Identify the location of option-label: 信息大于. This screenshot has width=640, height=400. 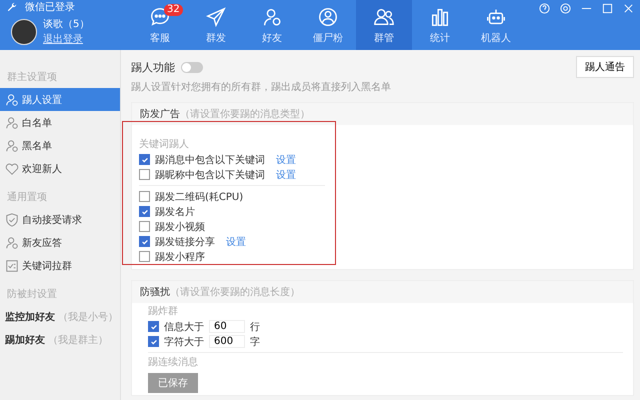
(184, 327).